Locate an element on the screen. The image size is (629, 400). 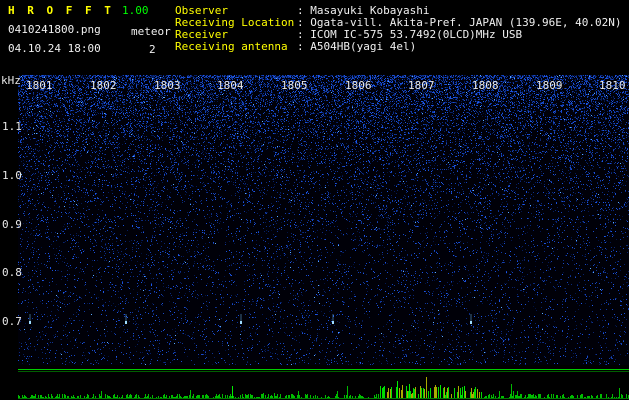
info-label-antenna: Receiving antenna is located at coordinates (231, 46).